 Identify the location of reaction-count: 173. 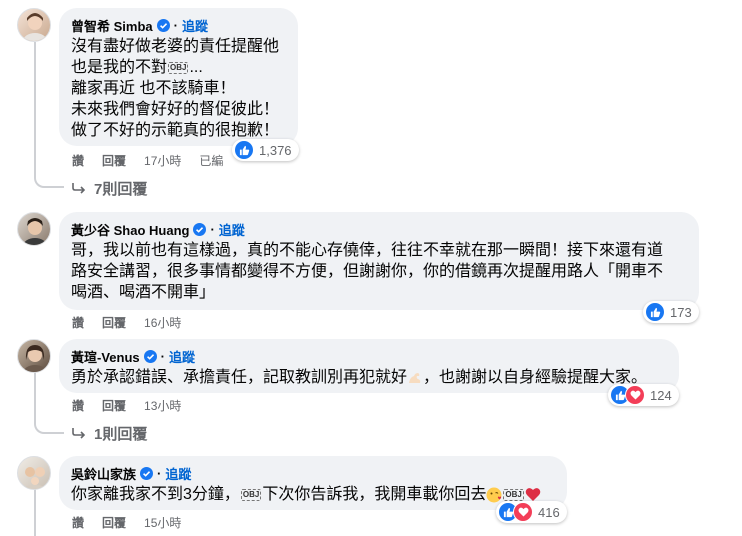
(681, 312).